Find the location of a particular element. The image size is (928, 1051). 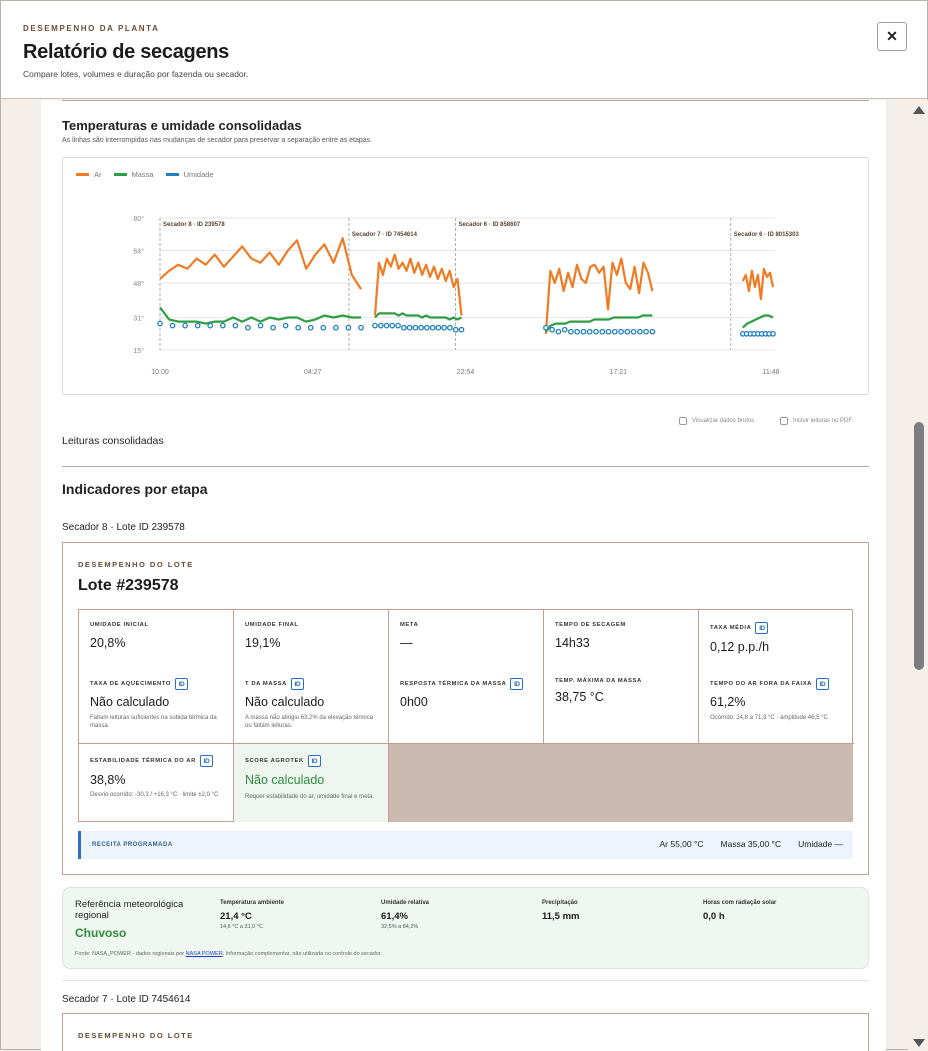

weather-precipitation: Precipitação 11,5 mm is located at coordinates (561, 911).